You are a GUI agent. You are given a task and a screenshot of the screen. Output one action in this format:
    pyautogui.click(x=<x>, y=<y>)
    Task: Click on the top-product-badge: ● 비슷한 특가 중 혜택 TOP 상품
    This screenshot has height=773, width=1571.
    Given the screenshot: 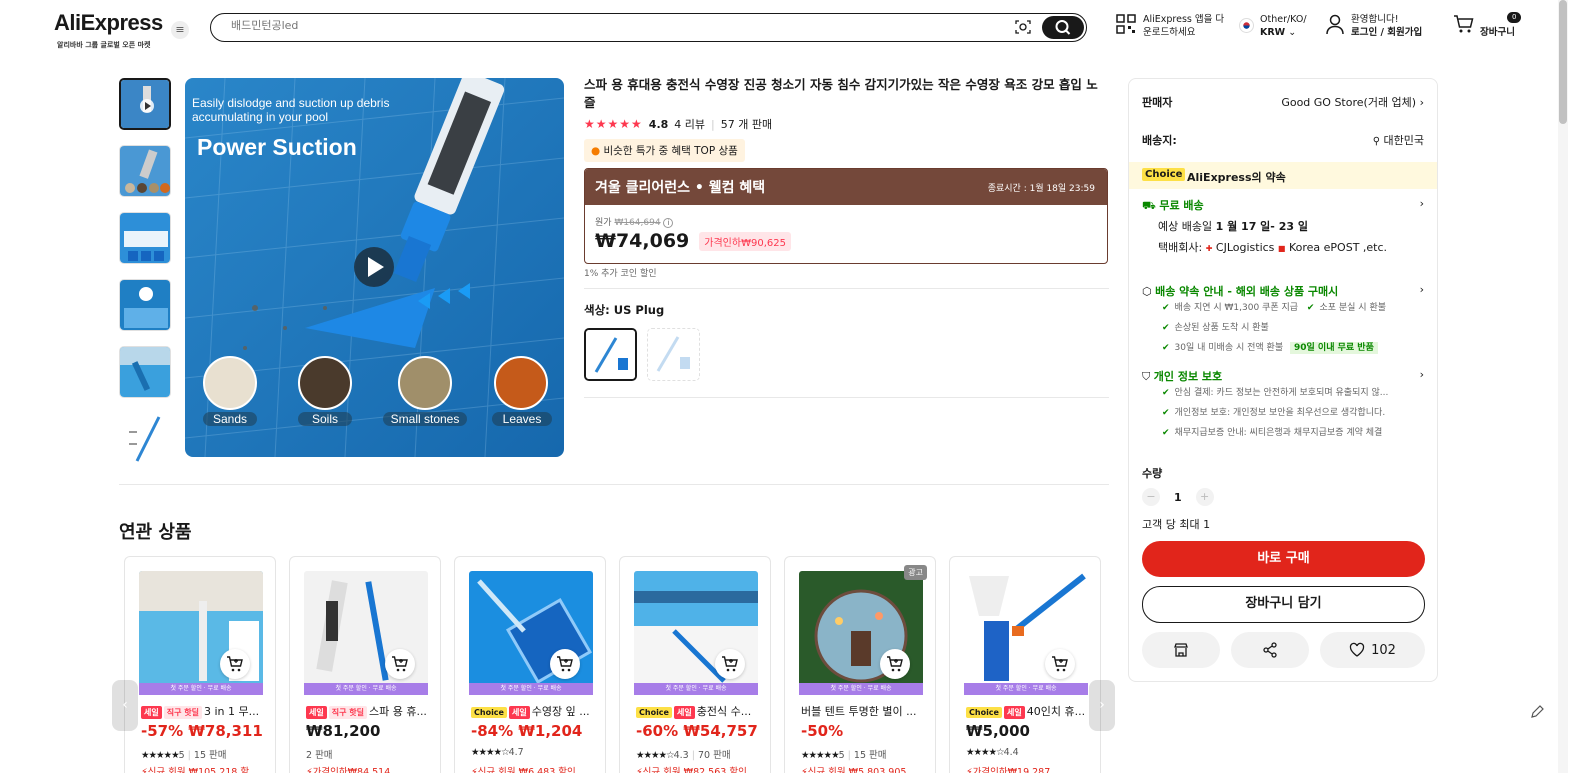 What is the action you would take?
    pyautogui.click(x=664, y=150)
    